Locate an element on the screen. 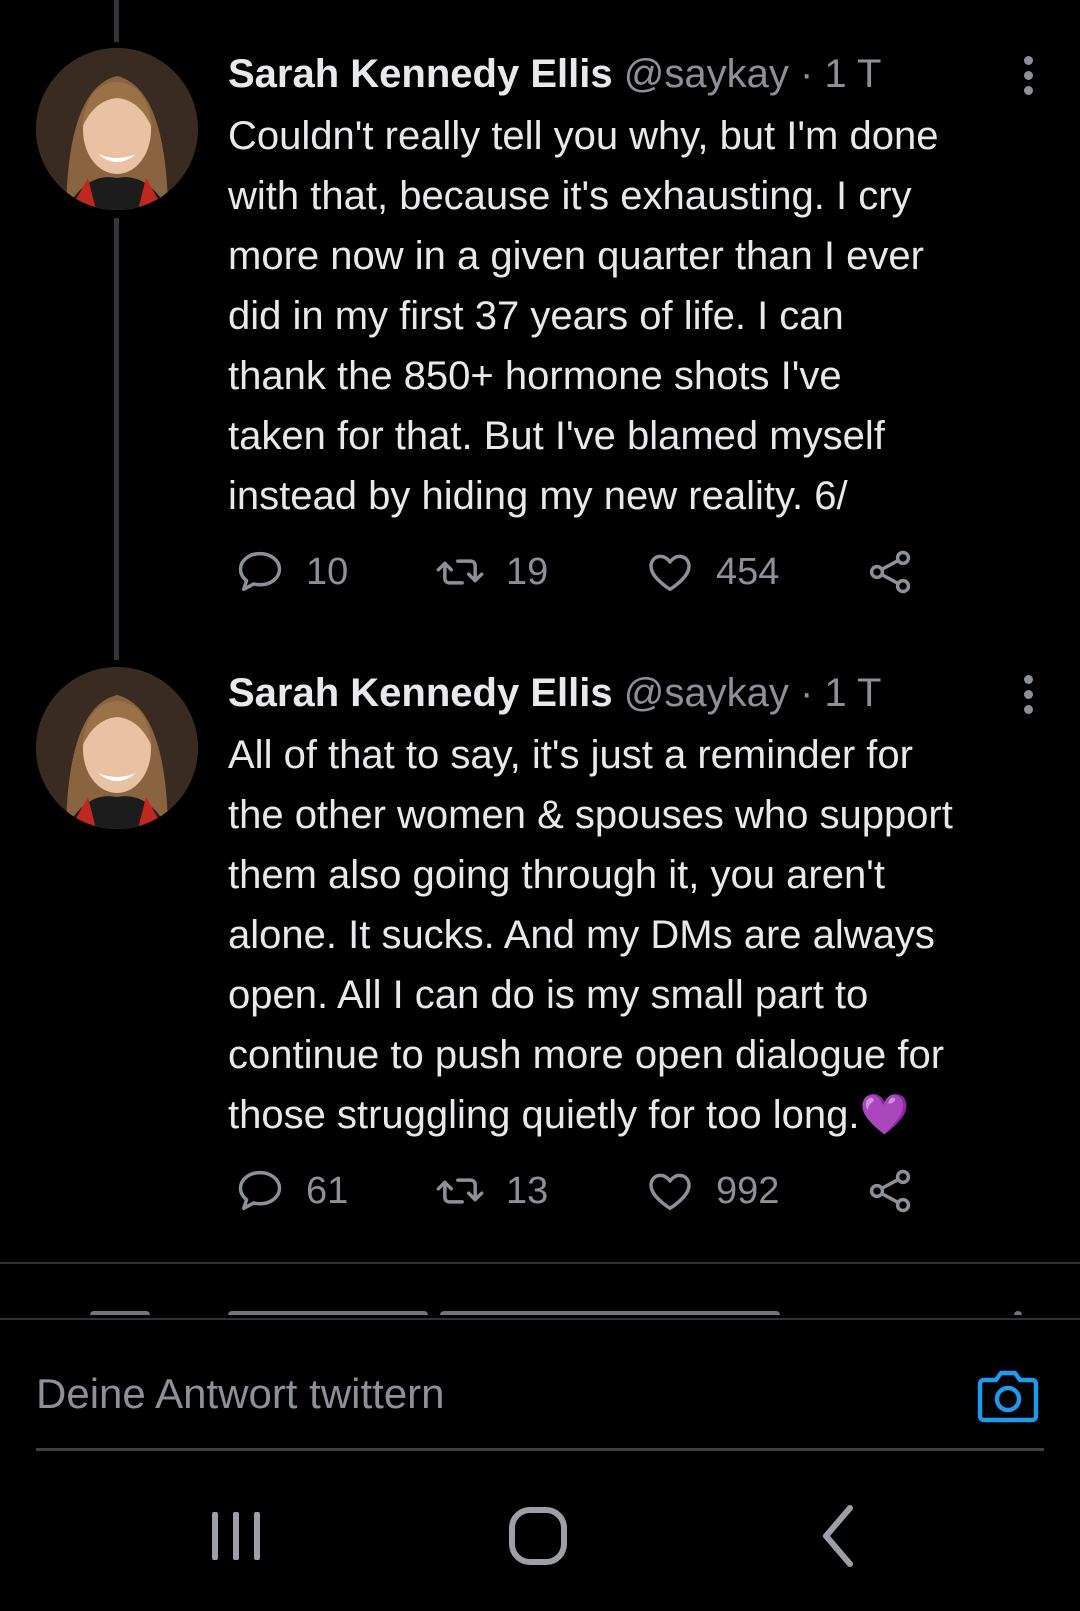 This screenshot has width=1080, height=1611. reply-button: 61 is located at coordinates (291, 1191).